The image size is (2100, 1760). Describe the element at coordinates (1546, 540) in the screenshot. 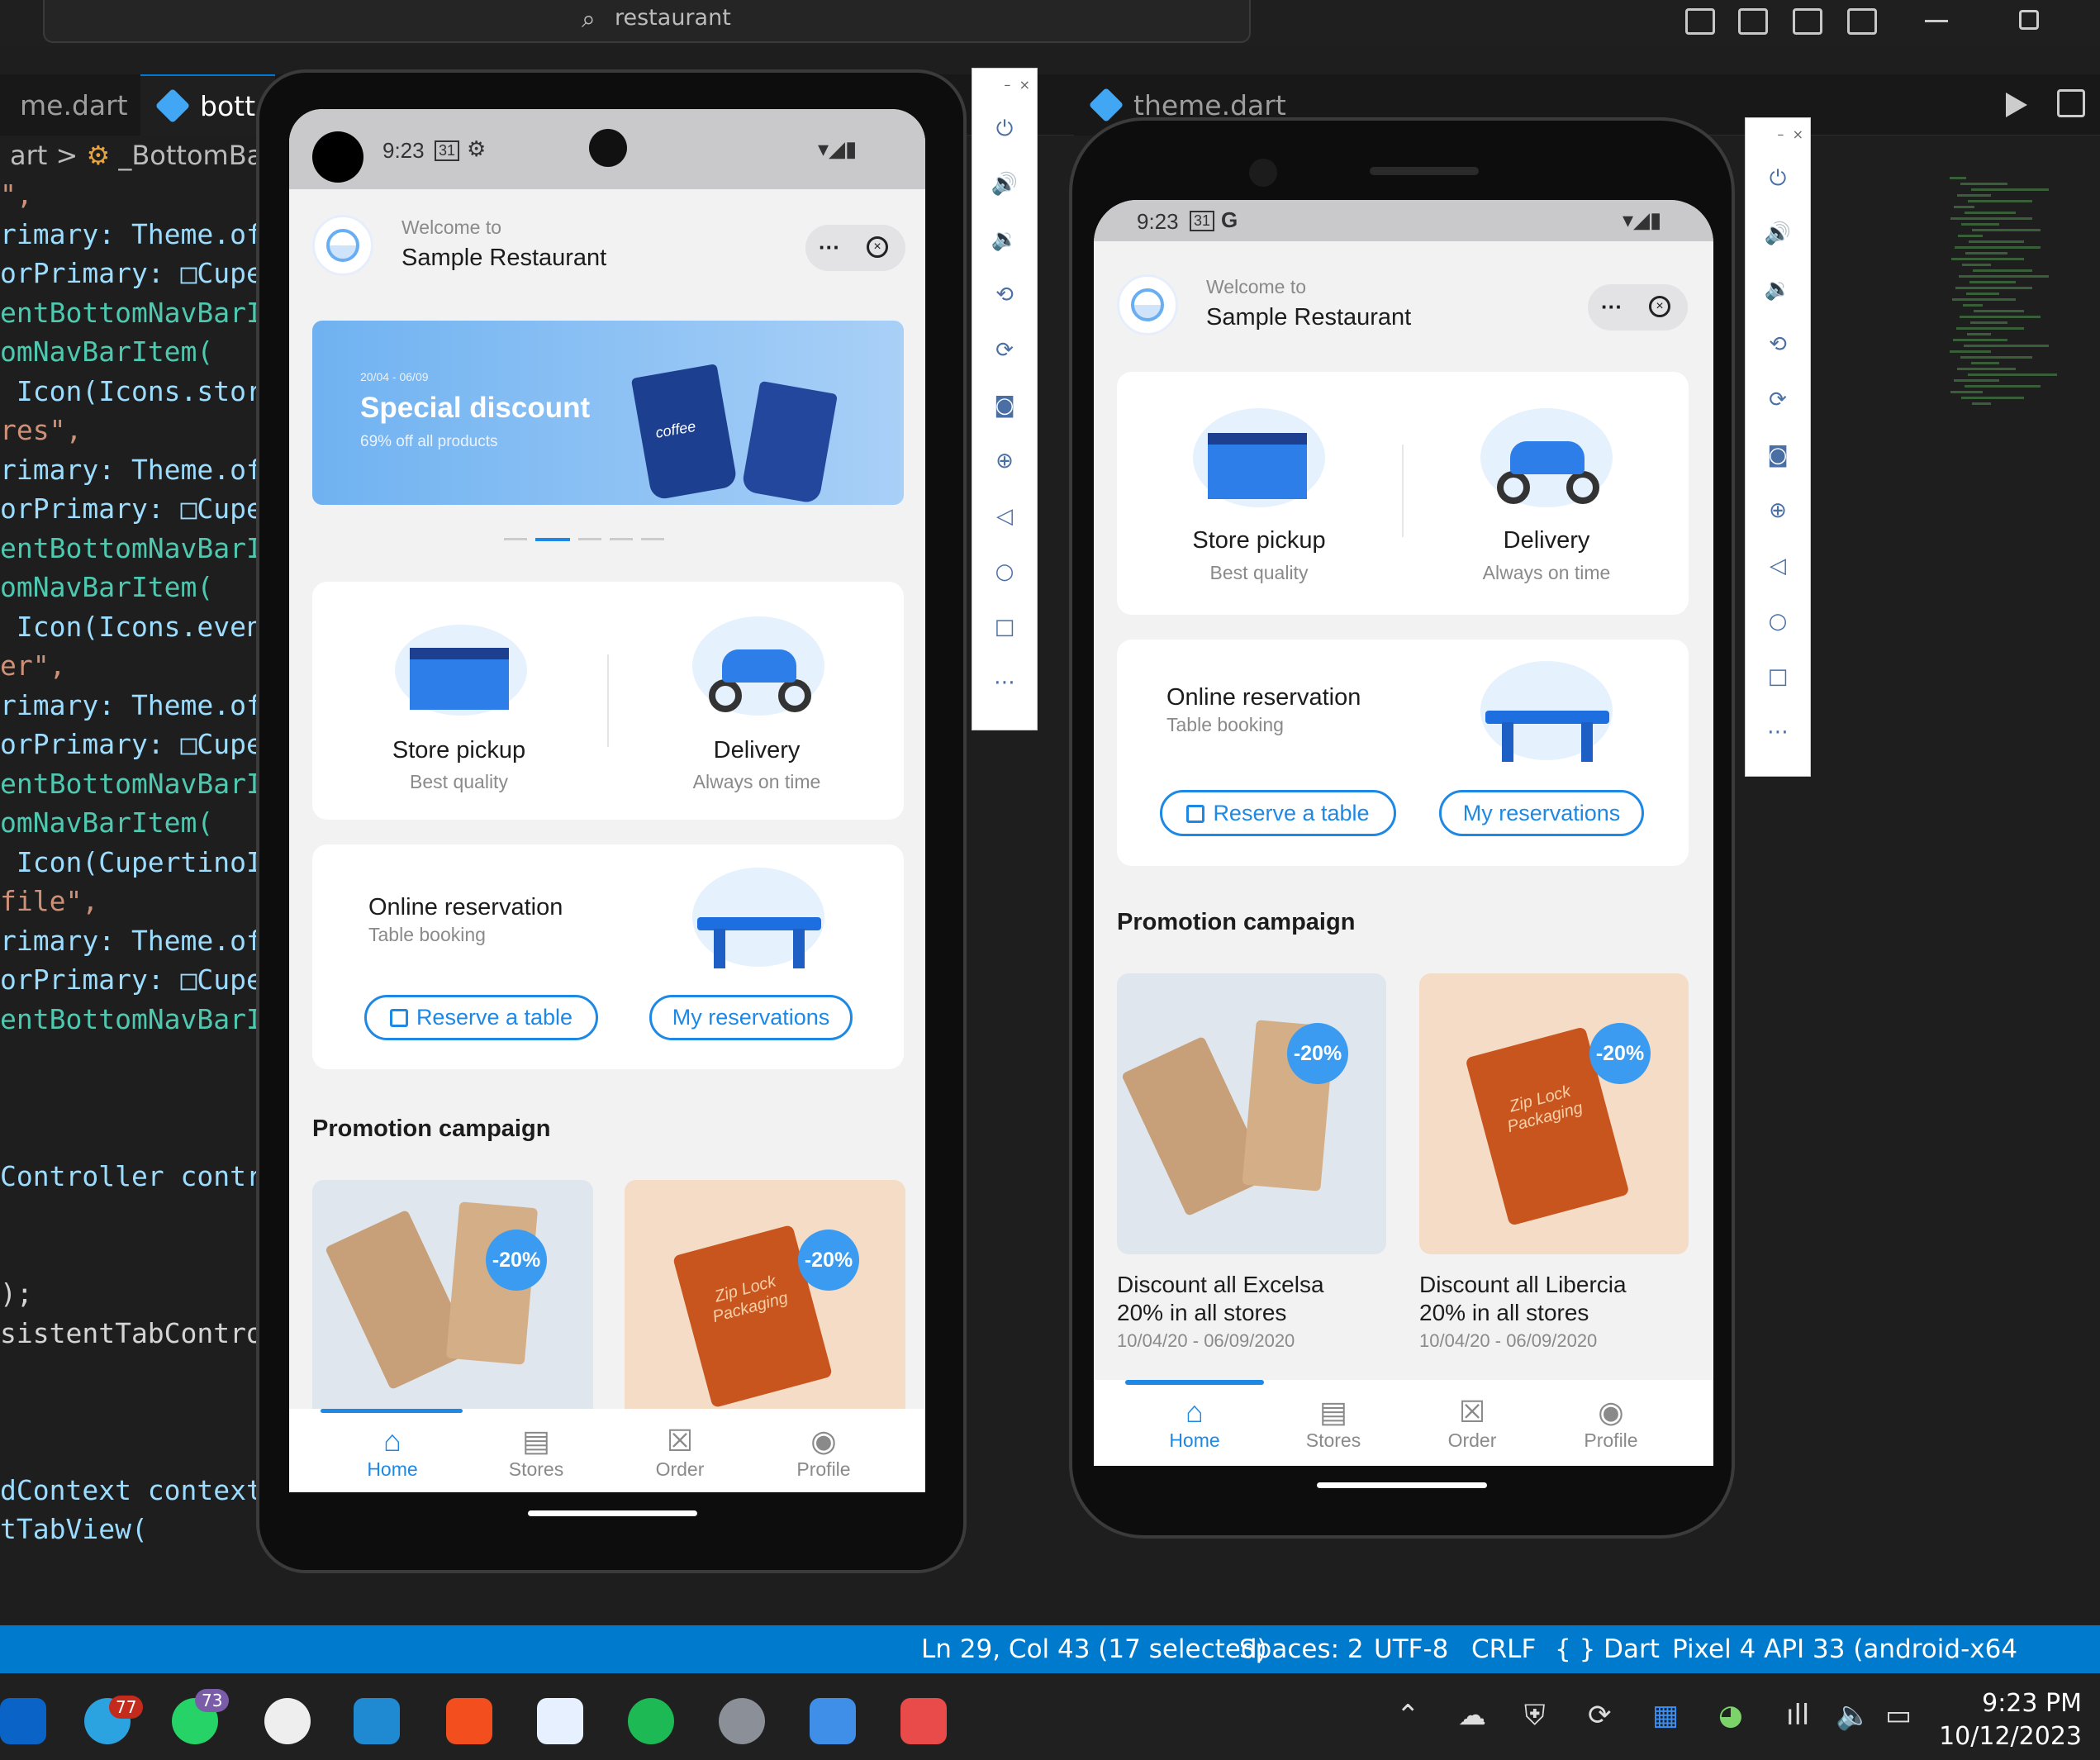

I see `delivery-title: Delivery` at that location.